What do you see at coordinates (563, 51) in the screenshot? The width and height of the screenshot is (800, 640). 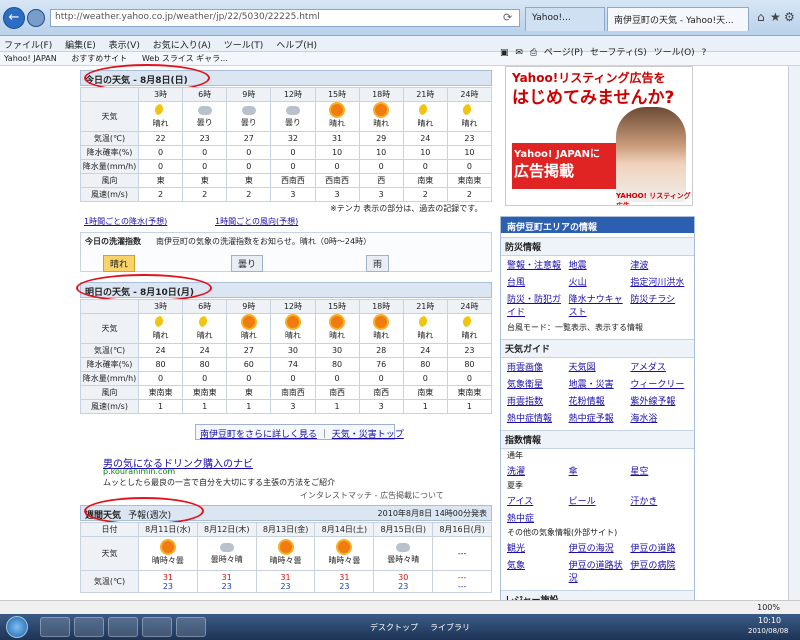 I see `cmd-page: ページ(P)` at bounding box center [563, 51].